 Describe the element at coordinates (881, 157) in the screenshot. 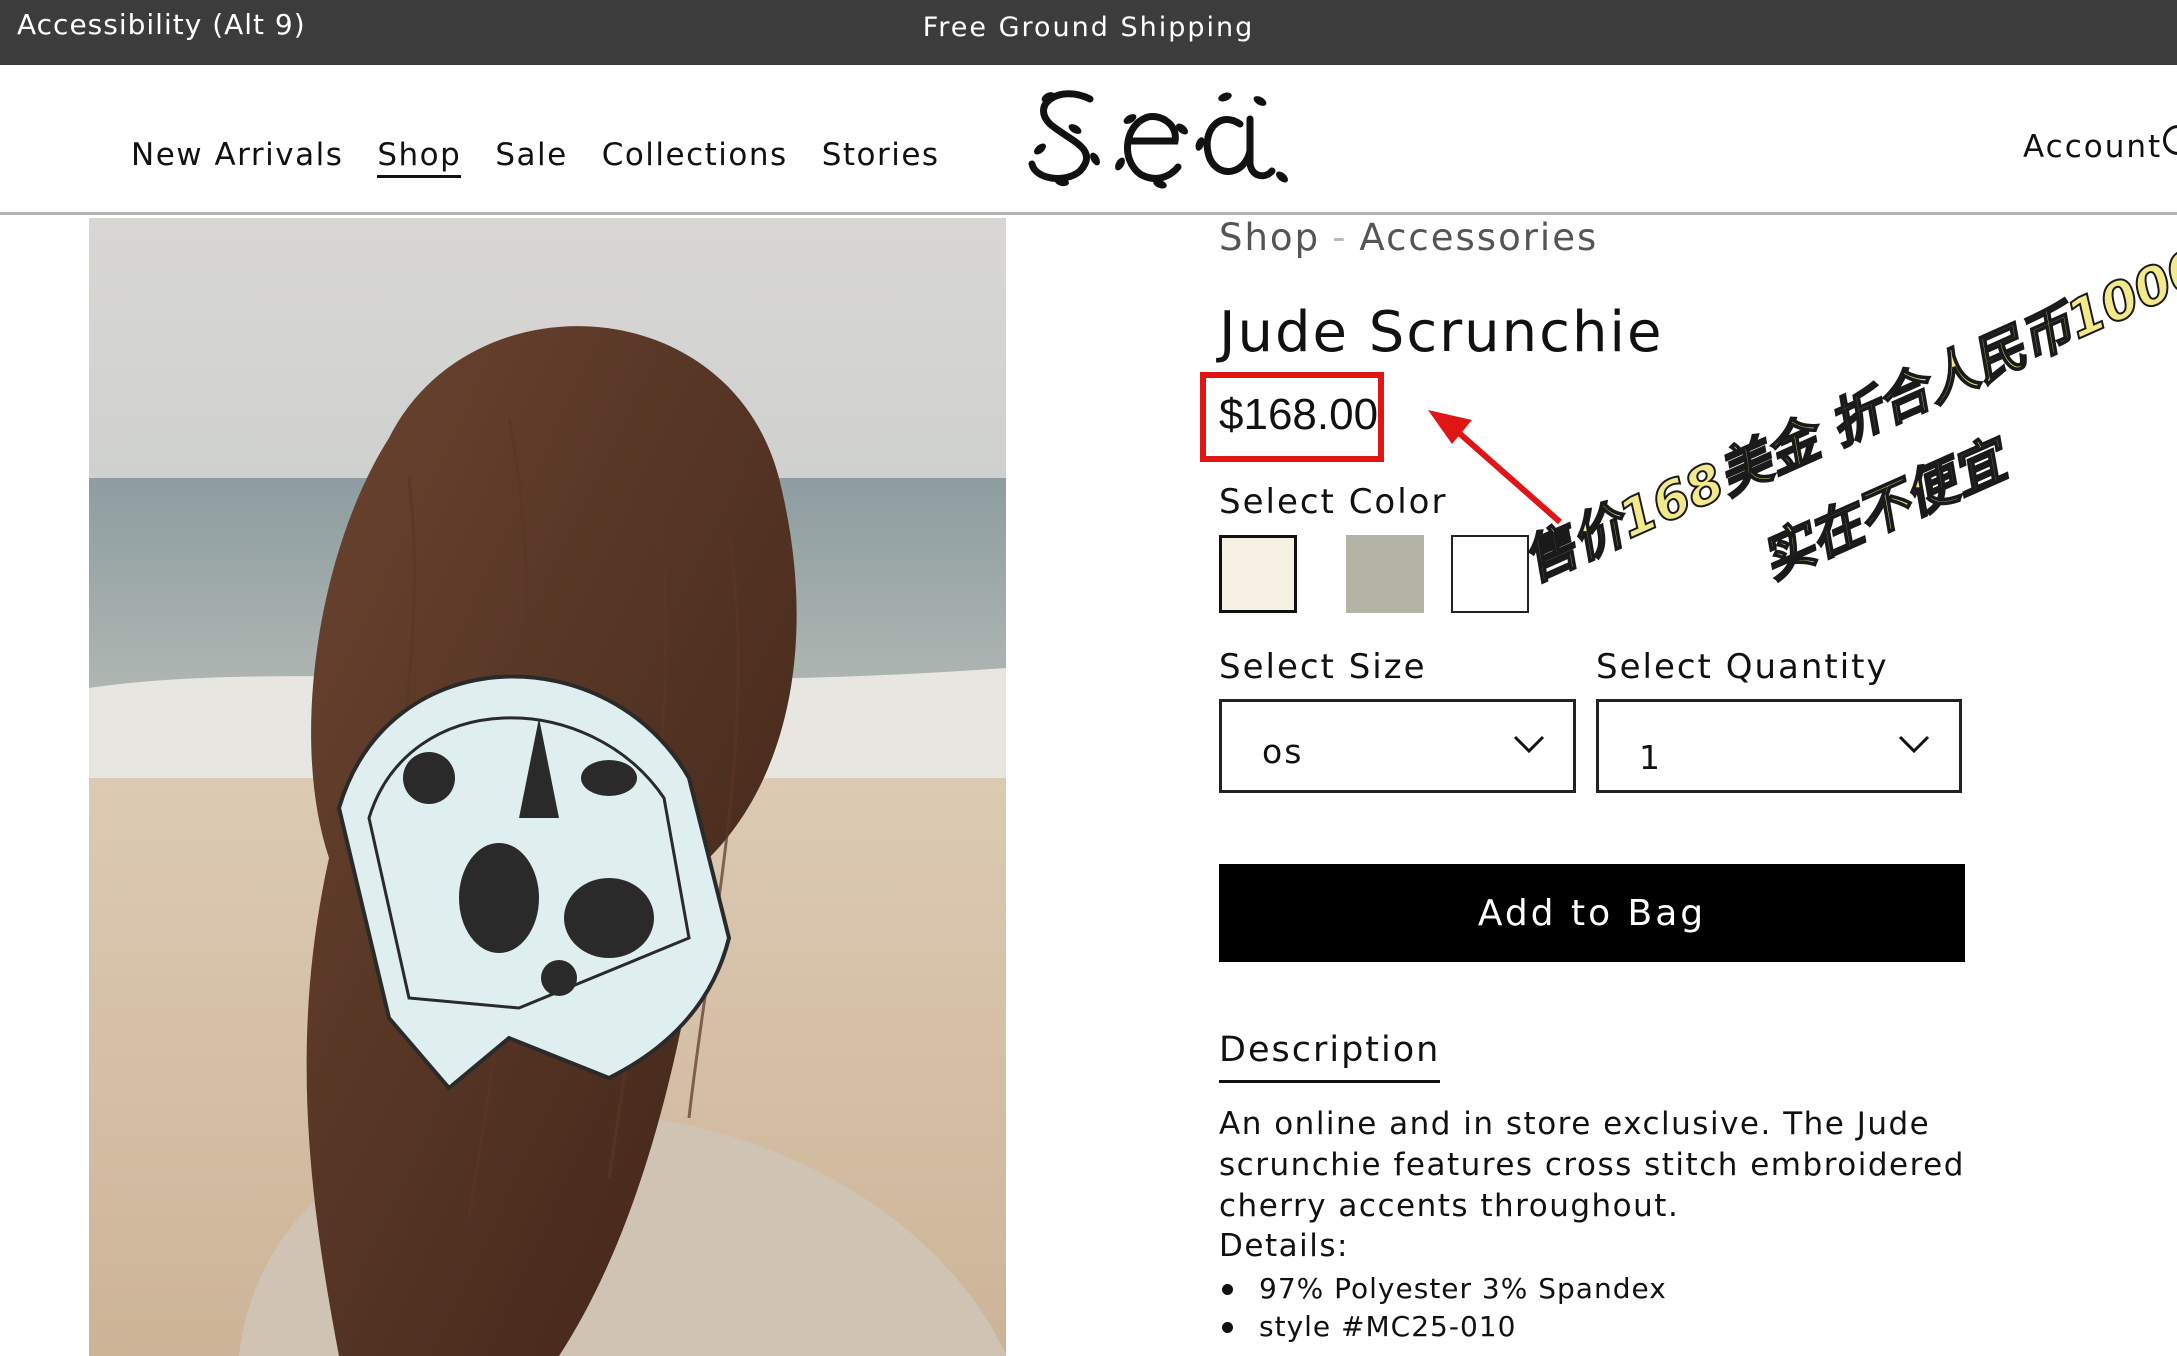

I see `nav-item-stories: Stories` at that location.